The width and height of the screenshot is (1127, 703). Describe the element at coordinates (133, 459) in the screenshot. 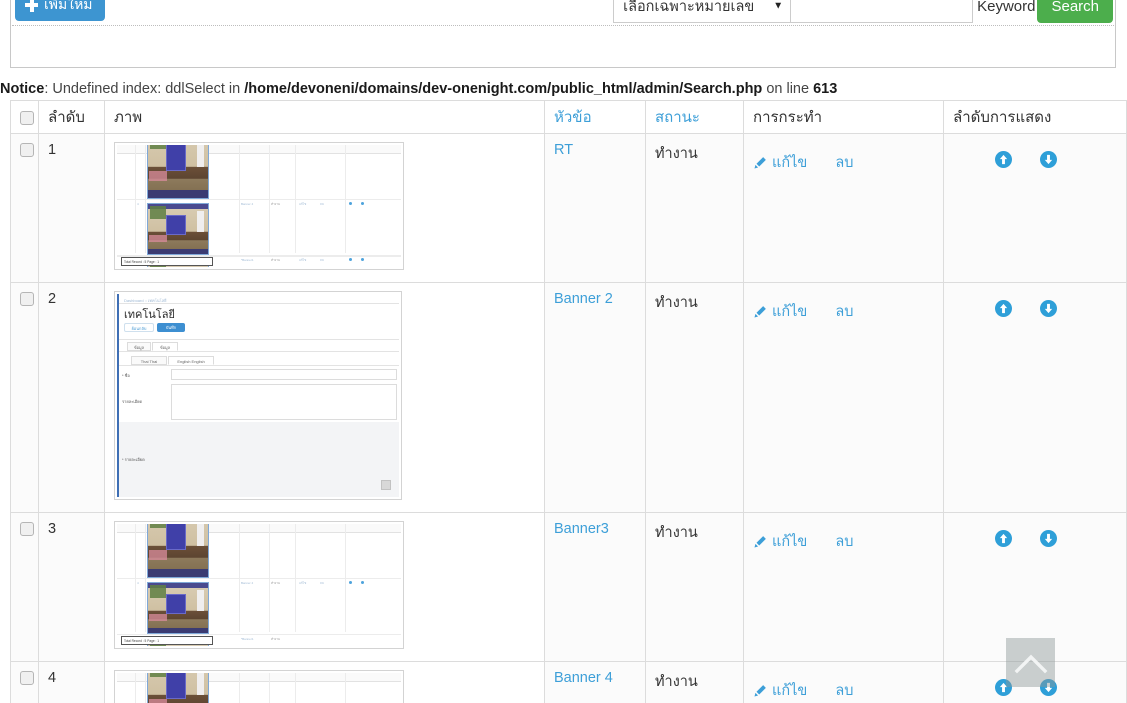

I see `thumb-field-bottom-label: * รายละเอียด` at that location.